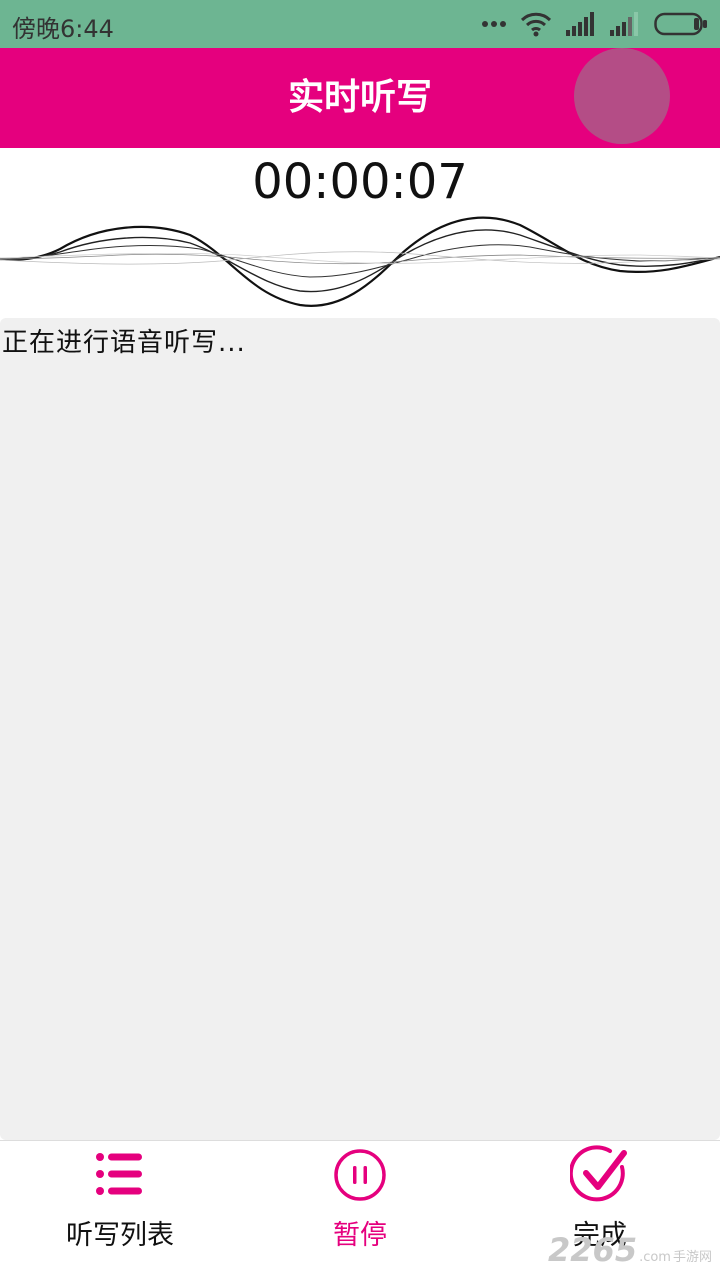 This screenshot has width=720, height=1280. Describe the element at coordinates (622, 96) in the screenshot. I see `floating-action-button` at that location.